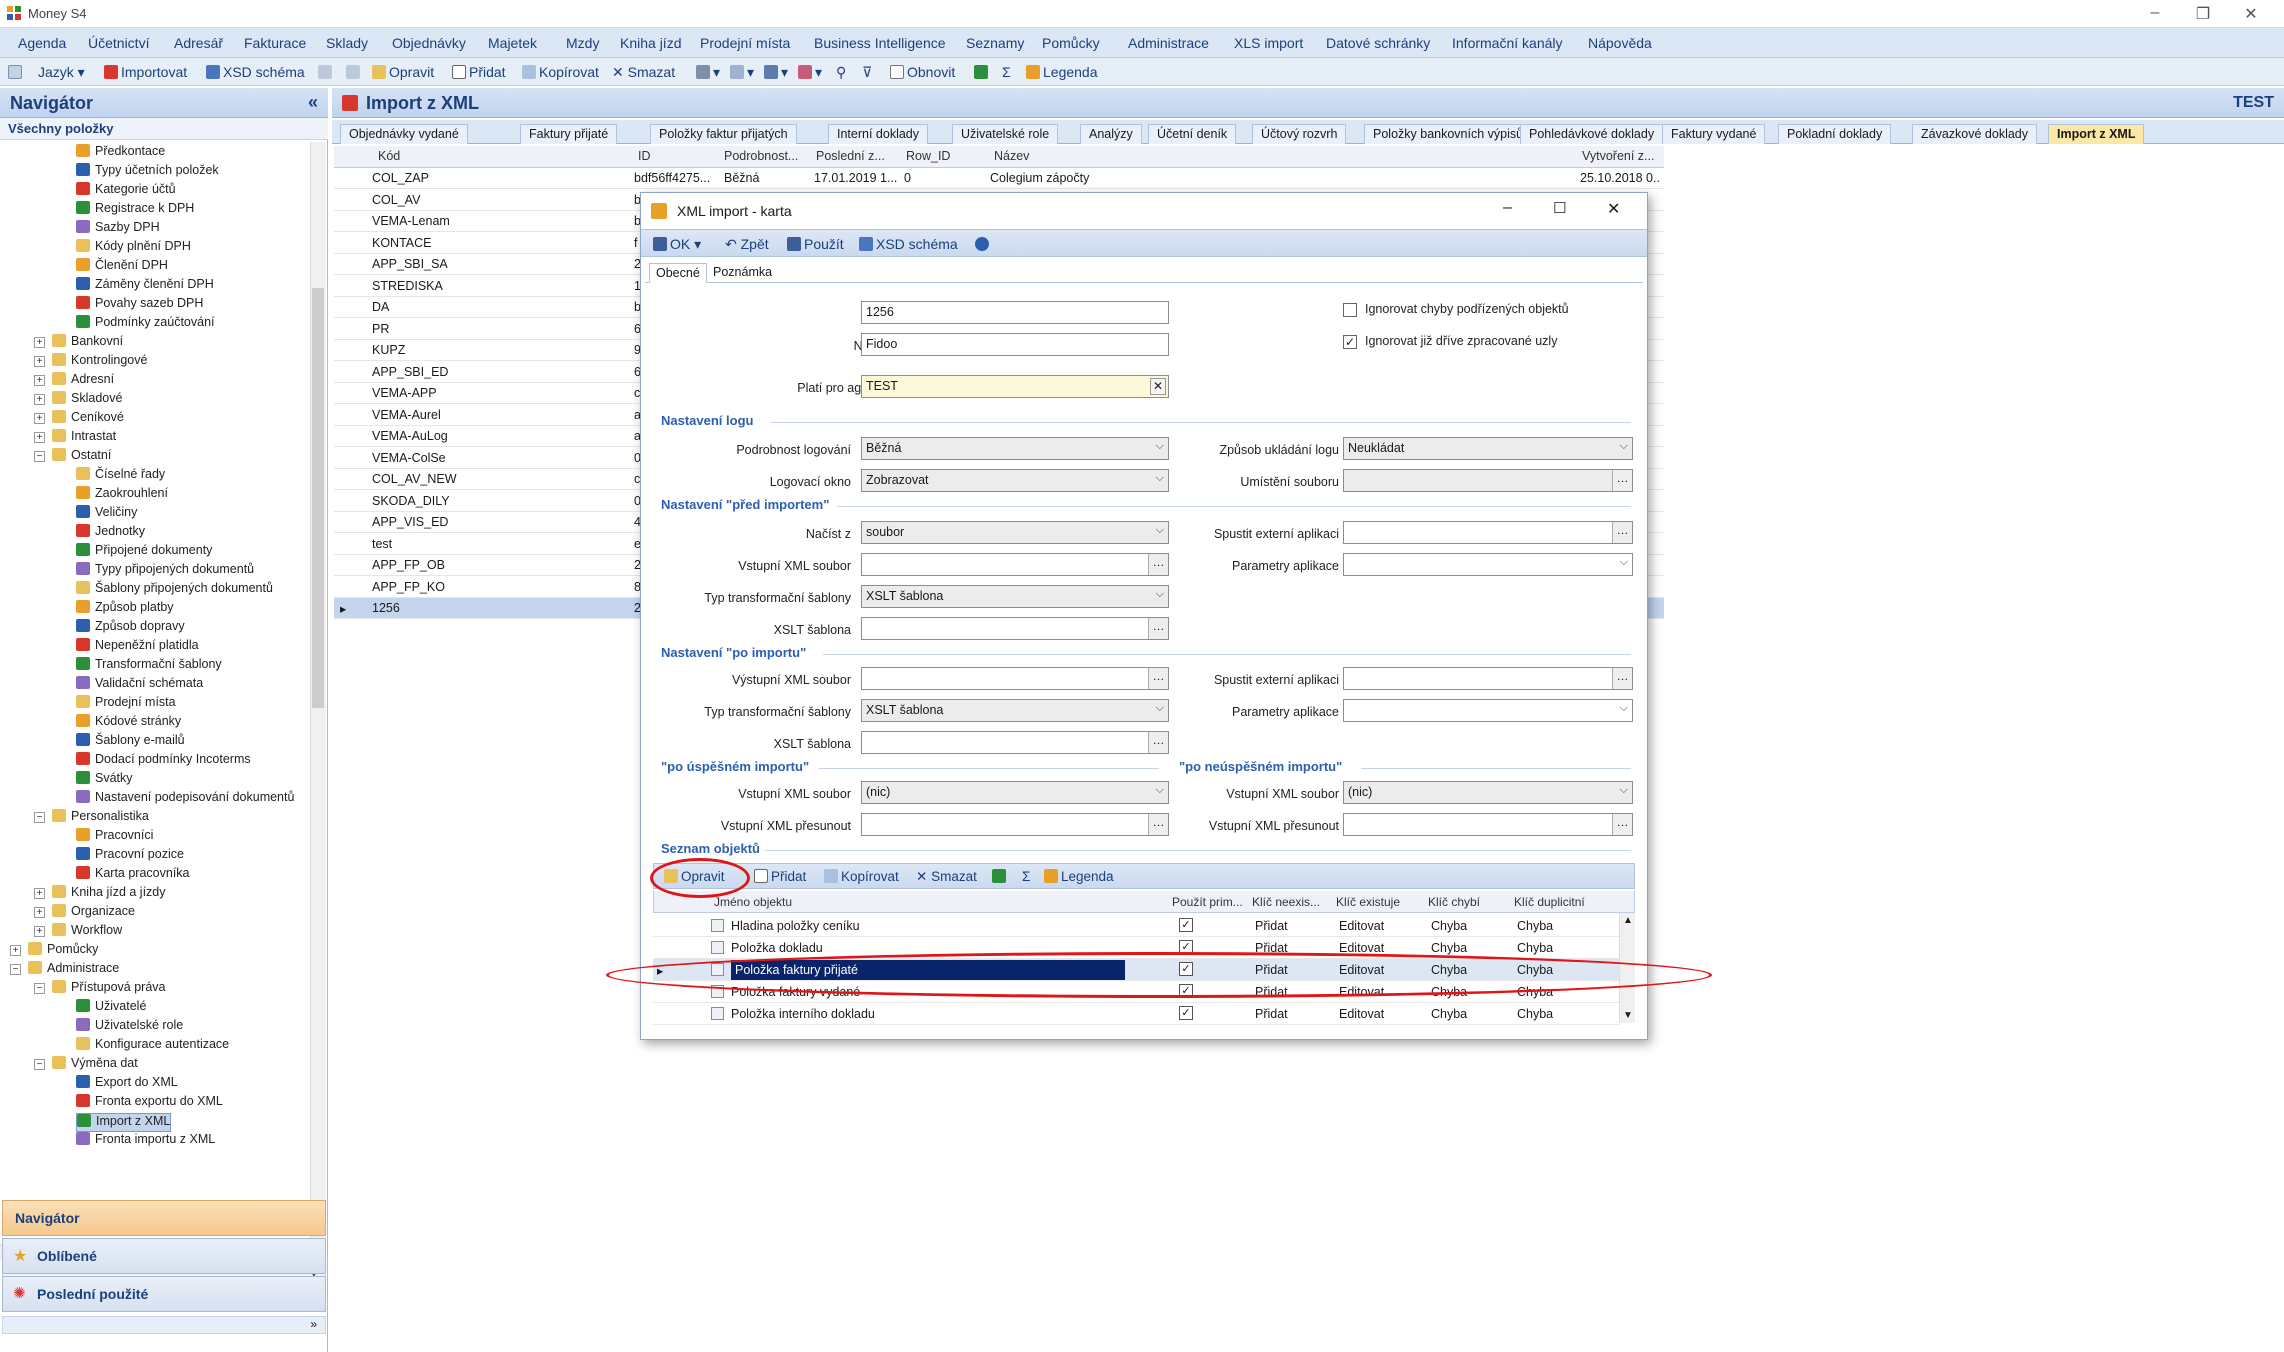 The width and height of the screenshot is (2284, 1352). Describe the element at coordinates (1186, 925) in the screenshot. I see `use-primary-checkbox: ✓` at that location.